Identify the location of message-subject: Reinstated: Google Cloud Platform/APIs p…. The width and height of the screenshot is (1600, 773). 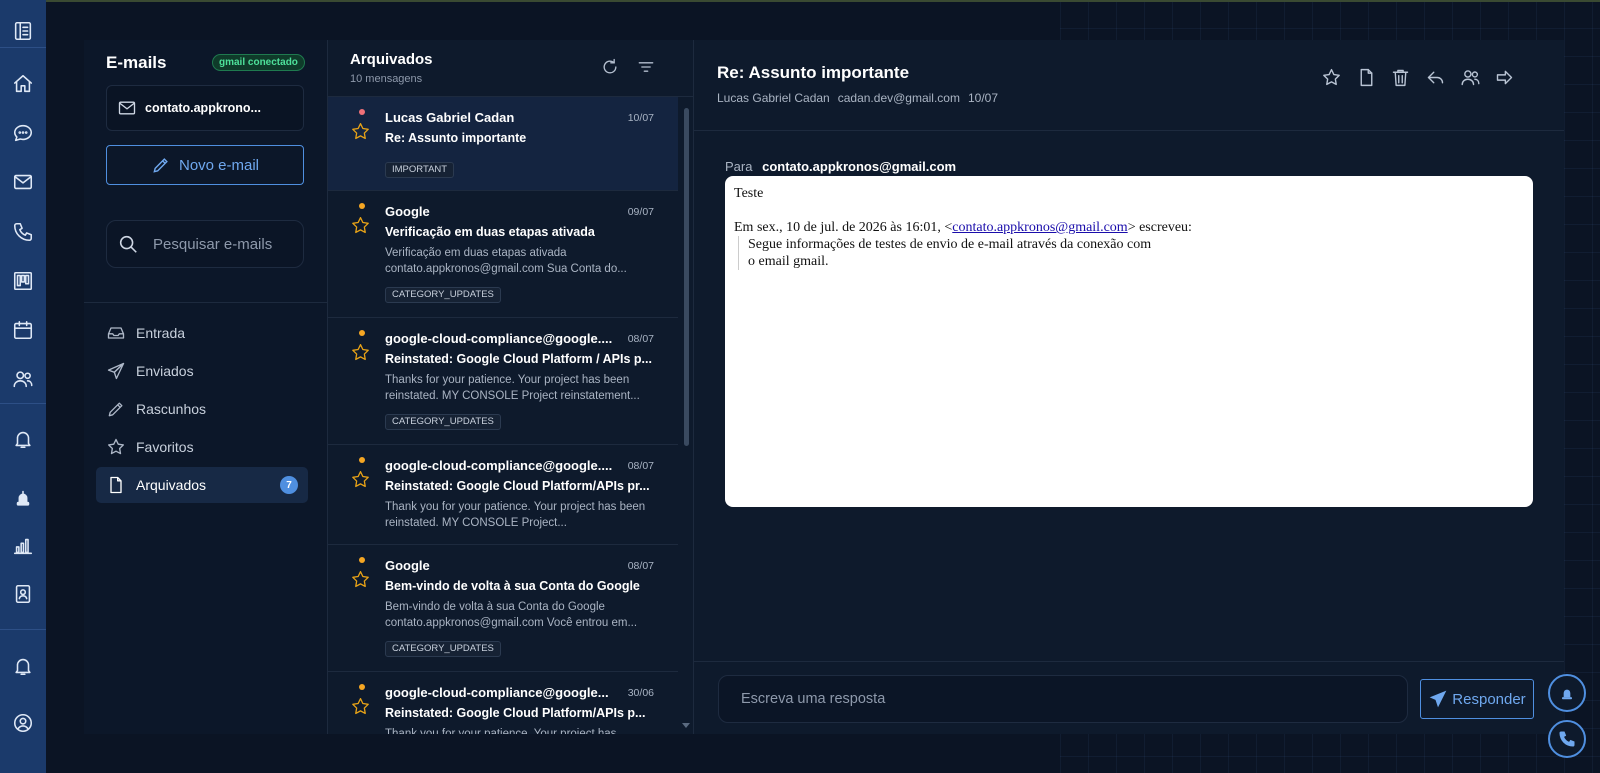
(515, 713).